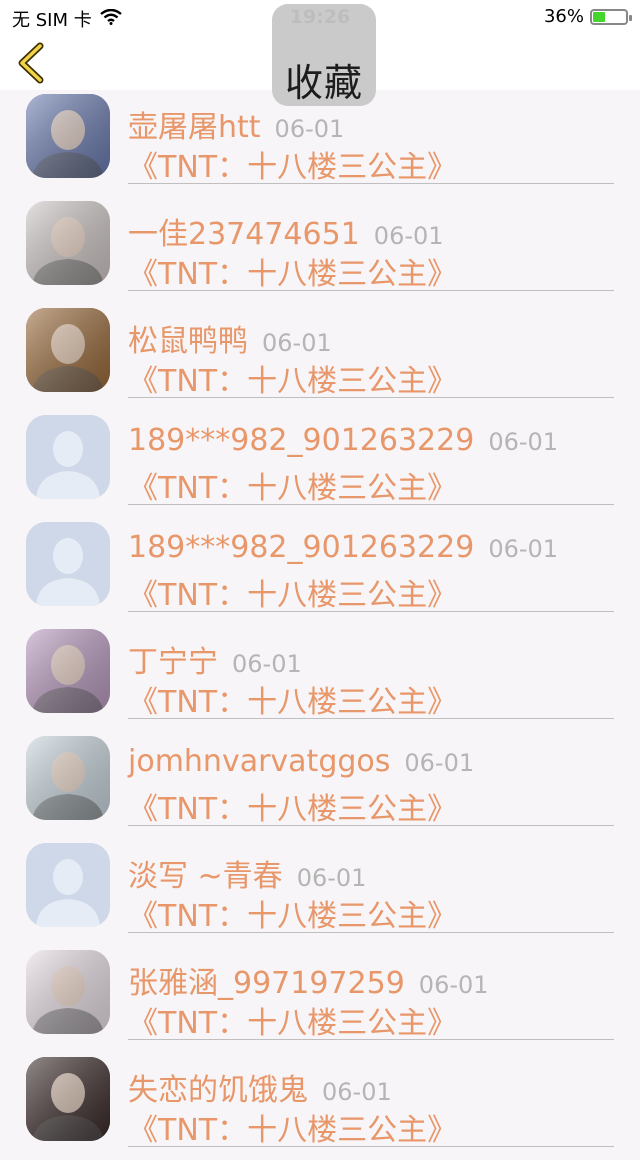  I want to click on name-line: 失恋的饥饿鬼 06-01, so click(260, 1087).